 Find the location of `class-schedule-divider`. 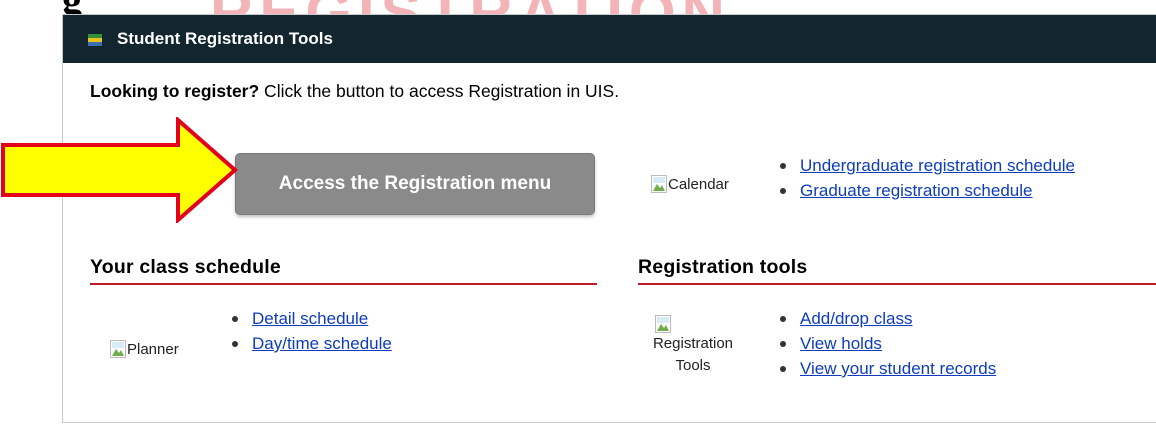

class-schedule-divider is located at coordinates (343, 284).